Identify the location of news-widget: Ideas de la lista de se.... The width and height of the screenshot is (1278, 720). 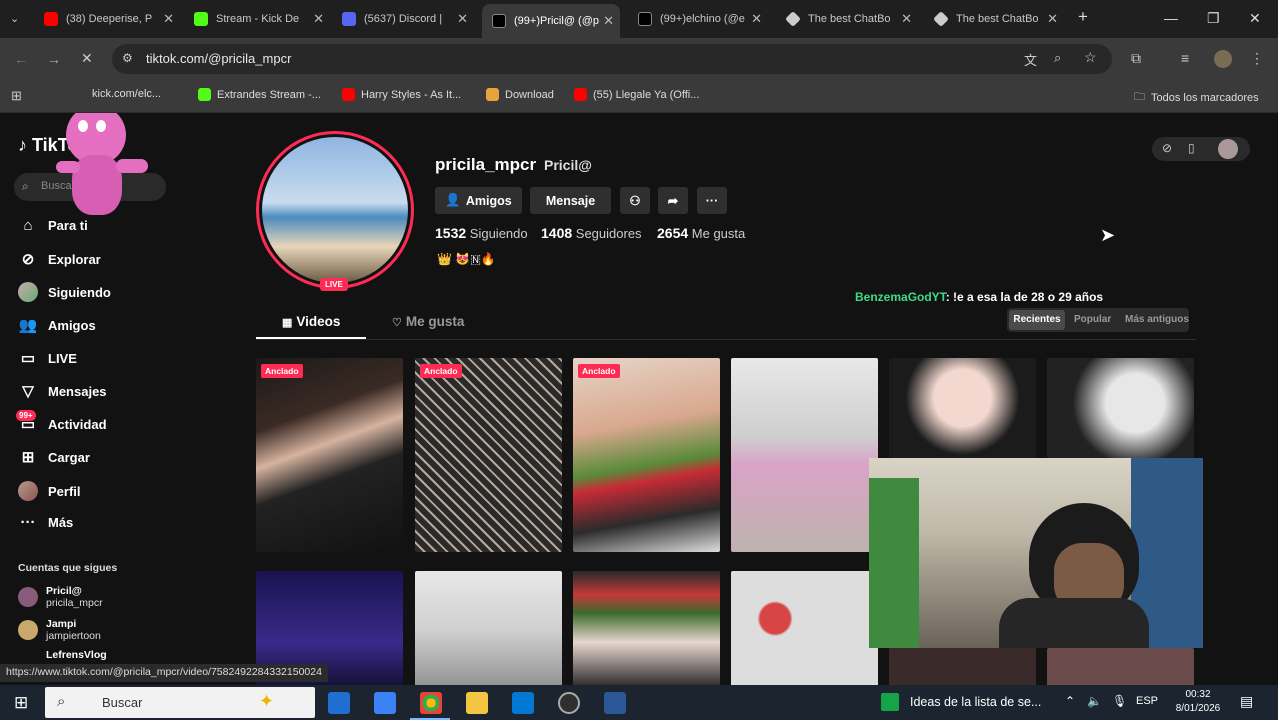
(975, 702).